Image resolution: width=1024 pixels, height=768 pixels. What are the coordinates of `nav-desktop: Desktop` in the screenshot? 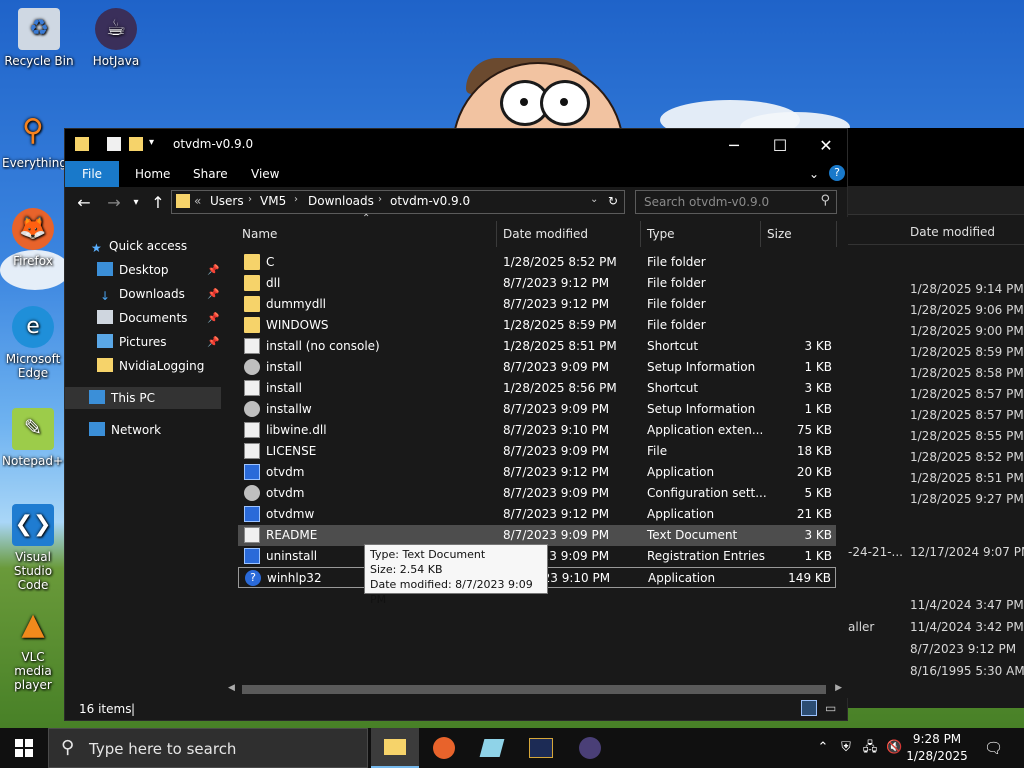 It's located at (133, 270).